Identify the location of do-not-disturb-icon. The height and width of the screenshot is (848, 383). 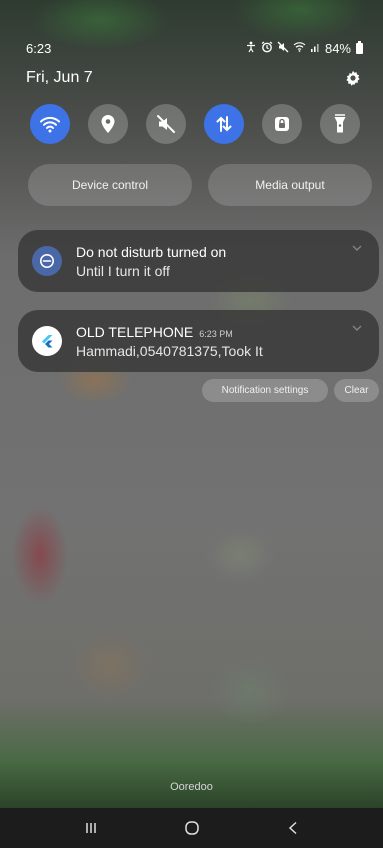
(47, 261).